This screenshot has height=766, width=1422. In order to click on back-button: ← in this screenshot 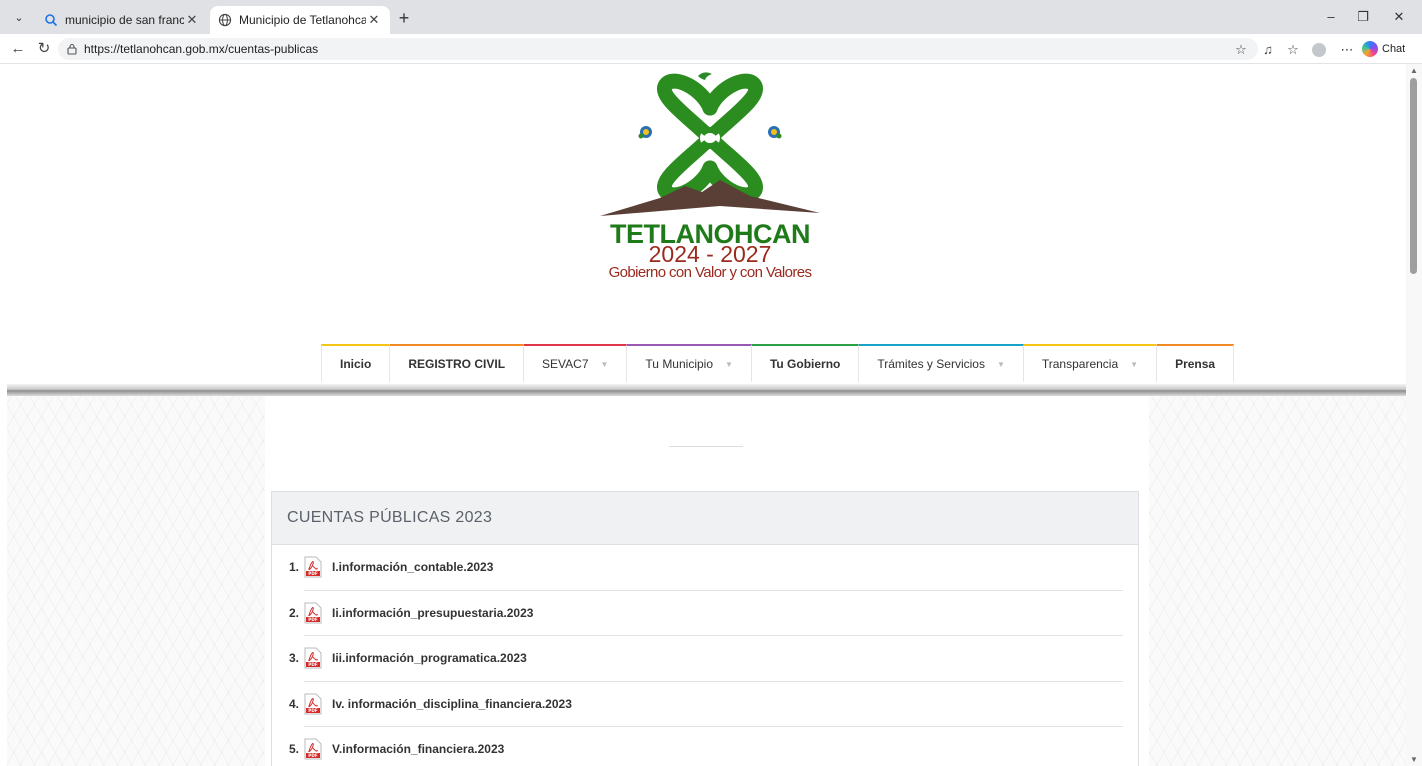, I will do `click(18, 49)`.